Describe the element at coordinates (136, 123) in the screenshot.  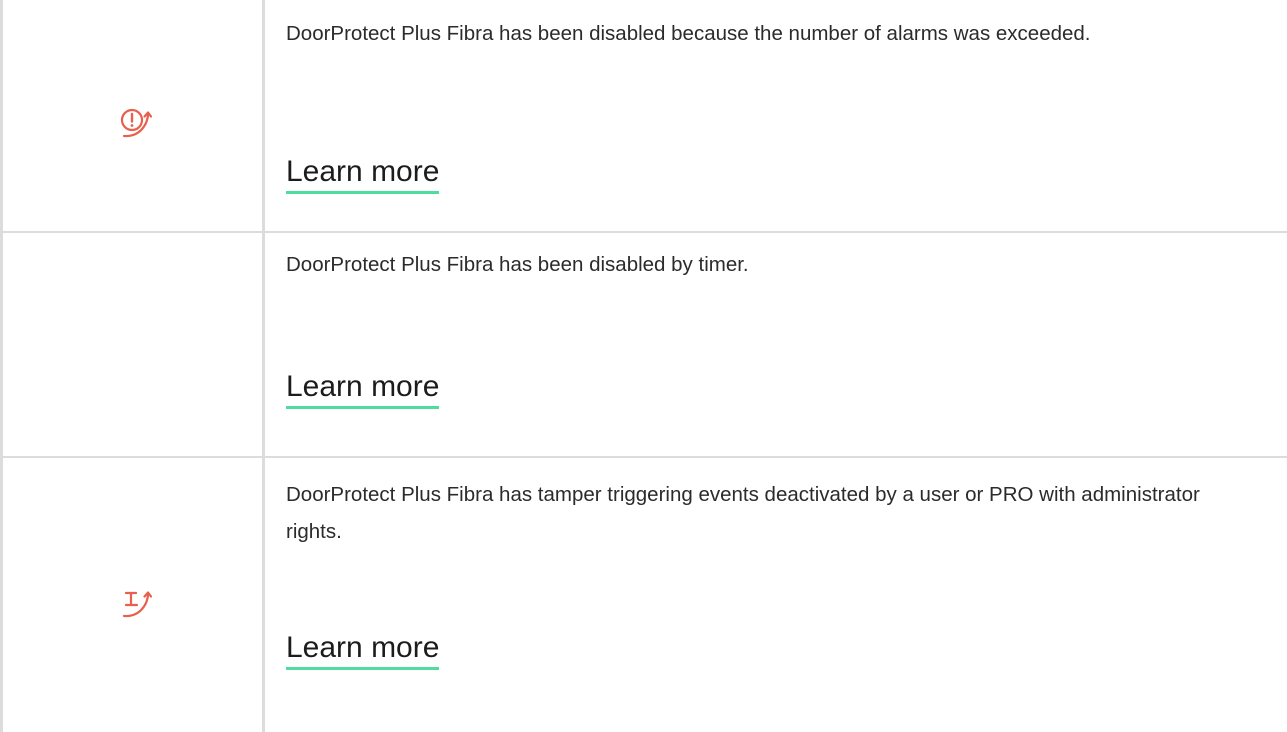
I see `alarm-limit-disabled-icon` at that location.